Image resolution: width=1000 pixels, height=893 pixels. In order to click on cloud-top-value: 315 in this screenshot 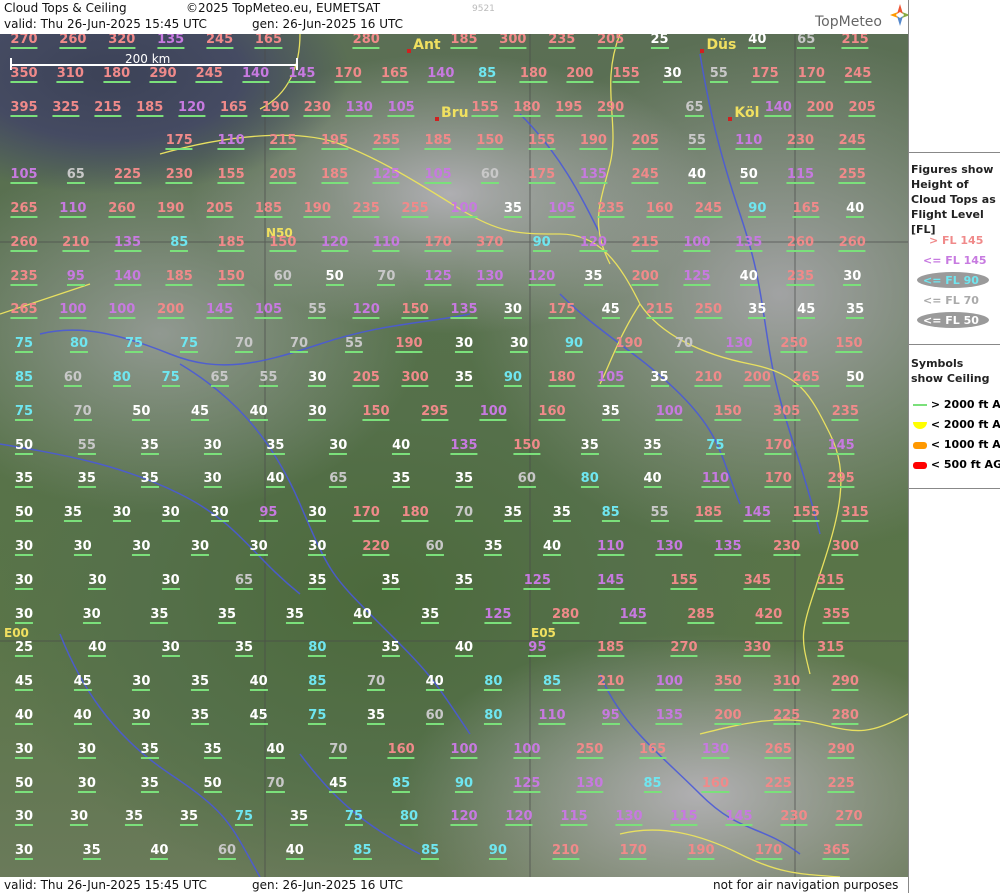, I will do `click(831, 649)`.